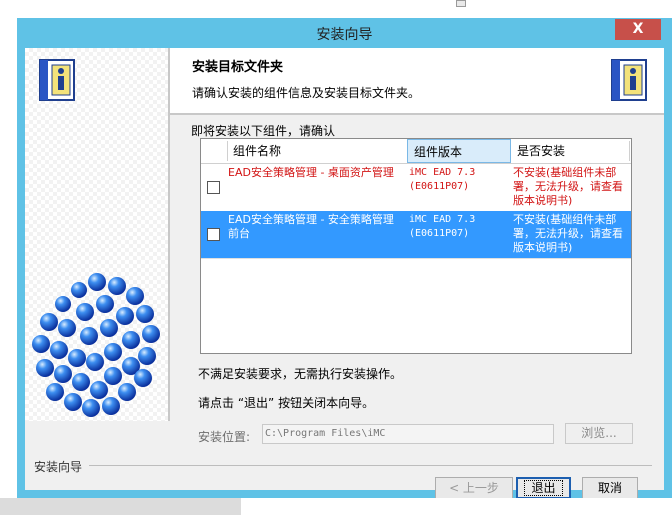  Describe the element at coordinates (317, 151) in the screenshot. I see `column-header-name: 组件名称` at that location.